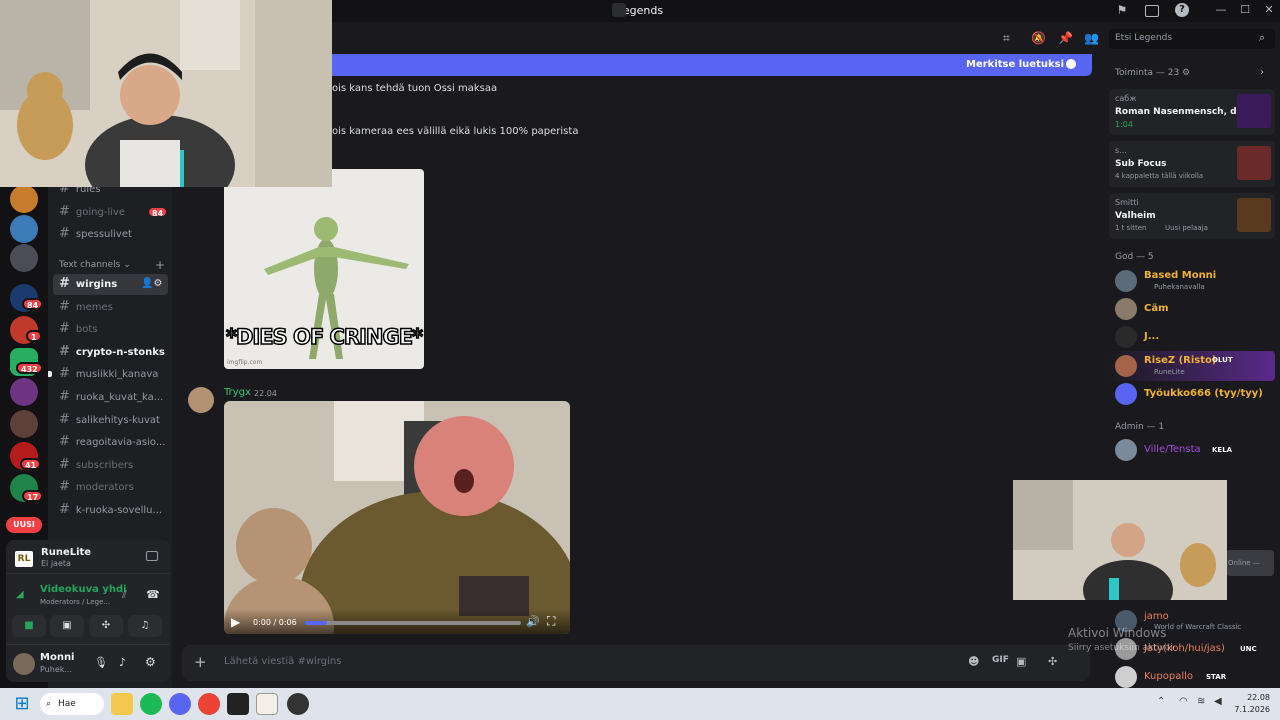 The width and height of the screenshot is (1280, 720). What do you see at coordinates (973, 661) in the screenshot?
I see `gift-icon: ☻` at bounding box center [973, 661].